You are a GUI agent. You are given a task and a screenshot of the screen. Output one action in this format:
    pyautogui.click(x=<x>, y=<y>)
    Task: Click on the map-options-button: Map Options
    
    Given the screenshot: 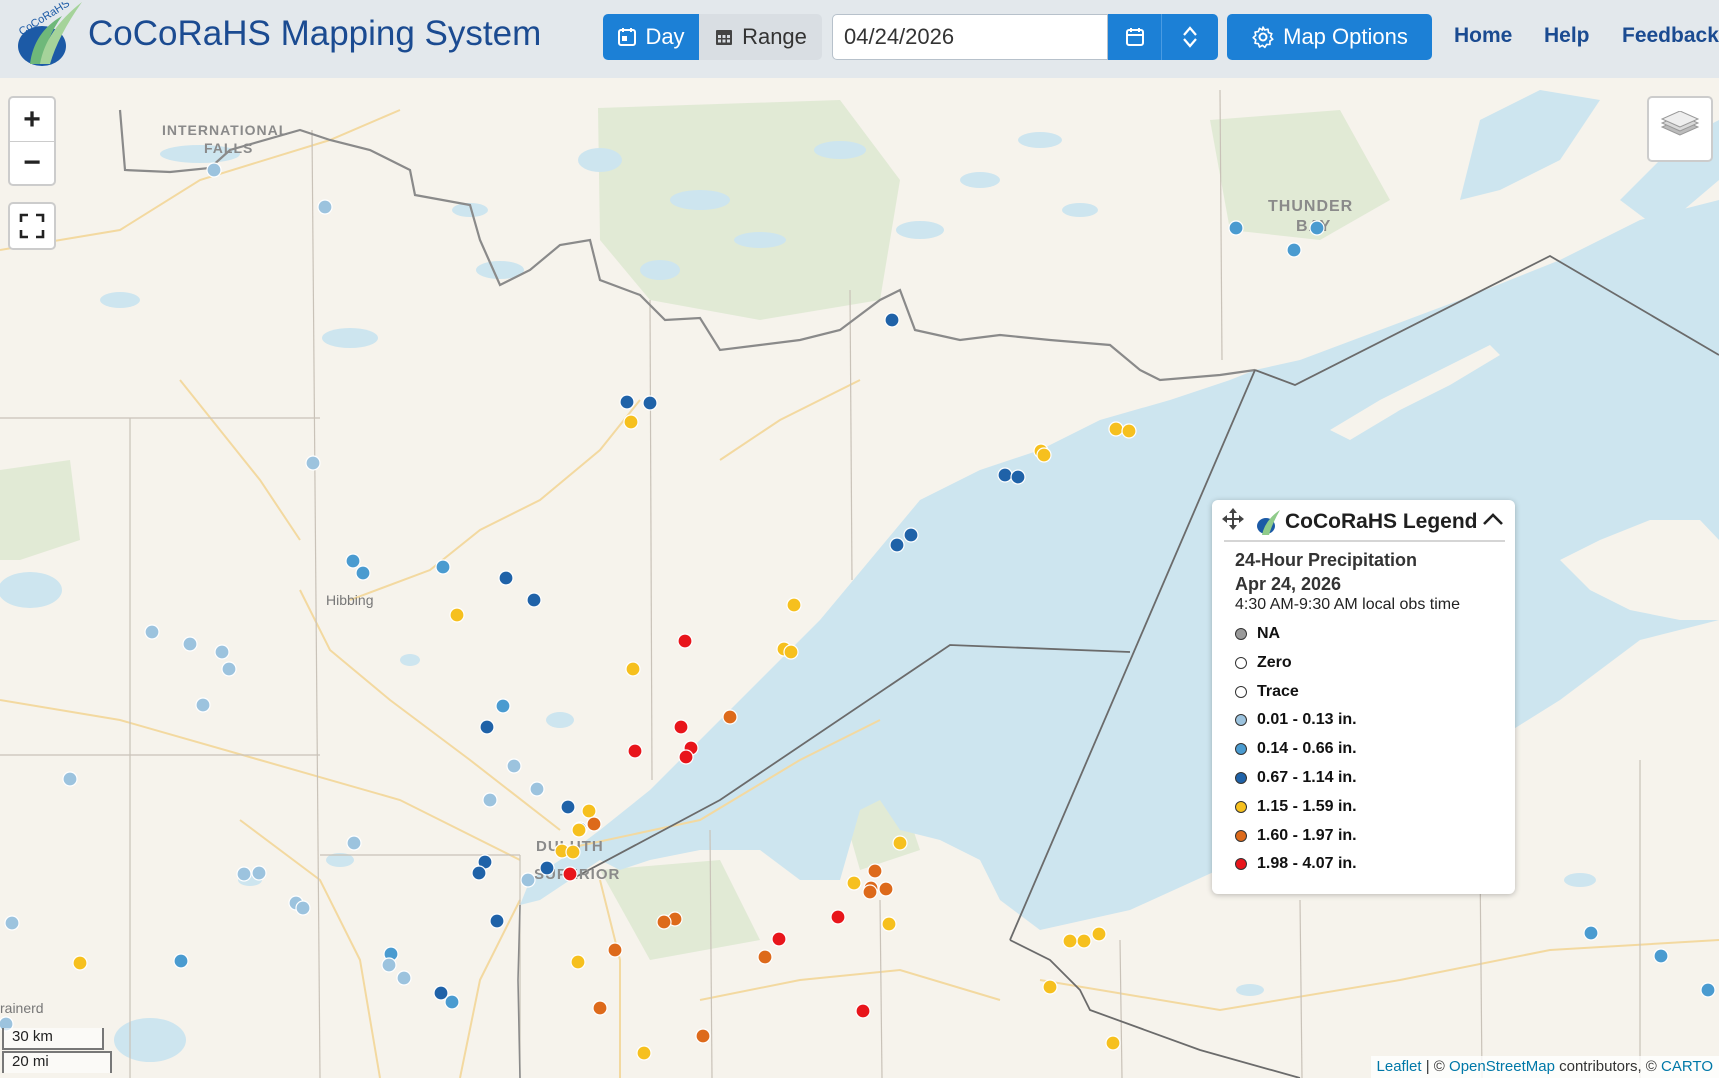 What is the action you would take?
    pyautogui.click(x=1329, y=37)
    